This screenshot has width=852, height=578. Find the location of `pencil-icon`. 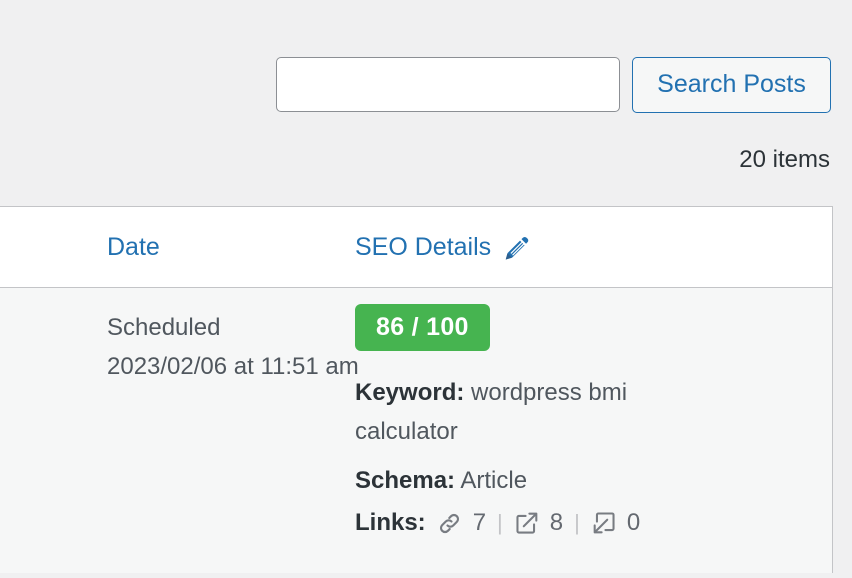

pencil-icon is located at coordinates (516, 247).